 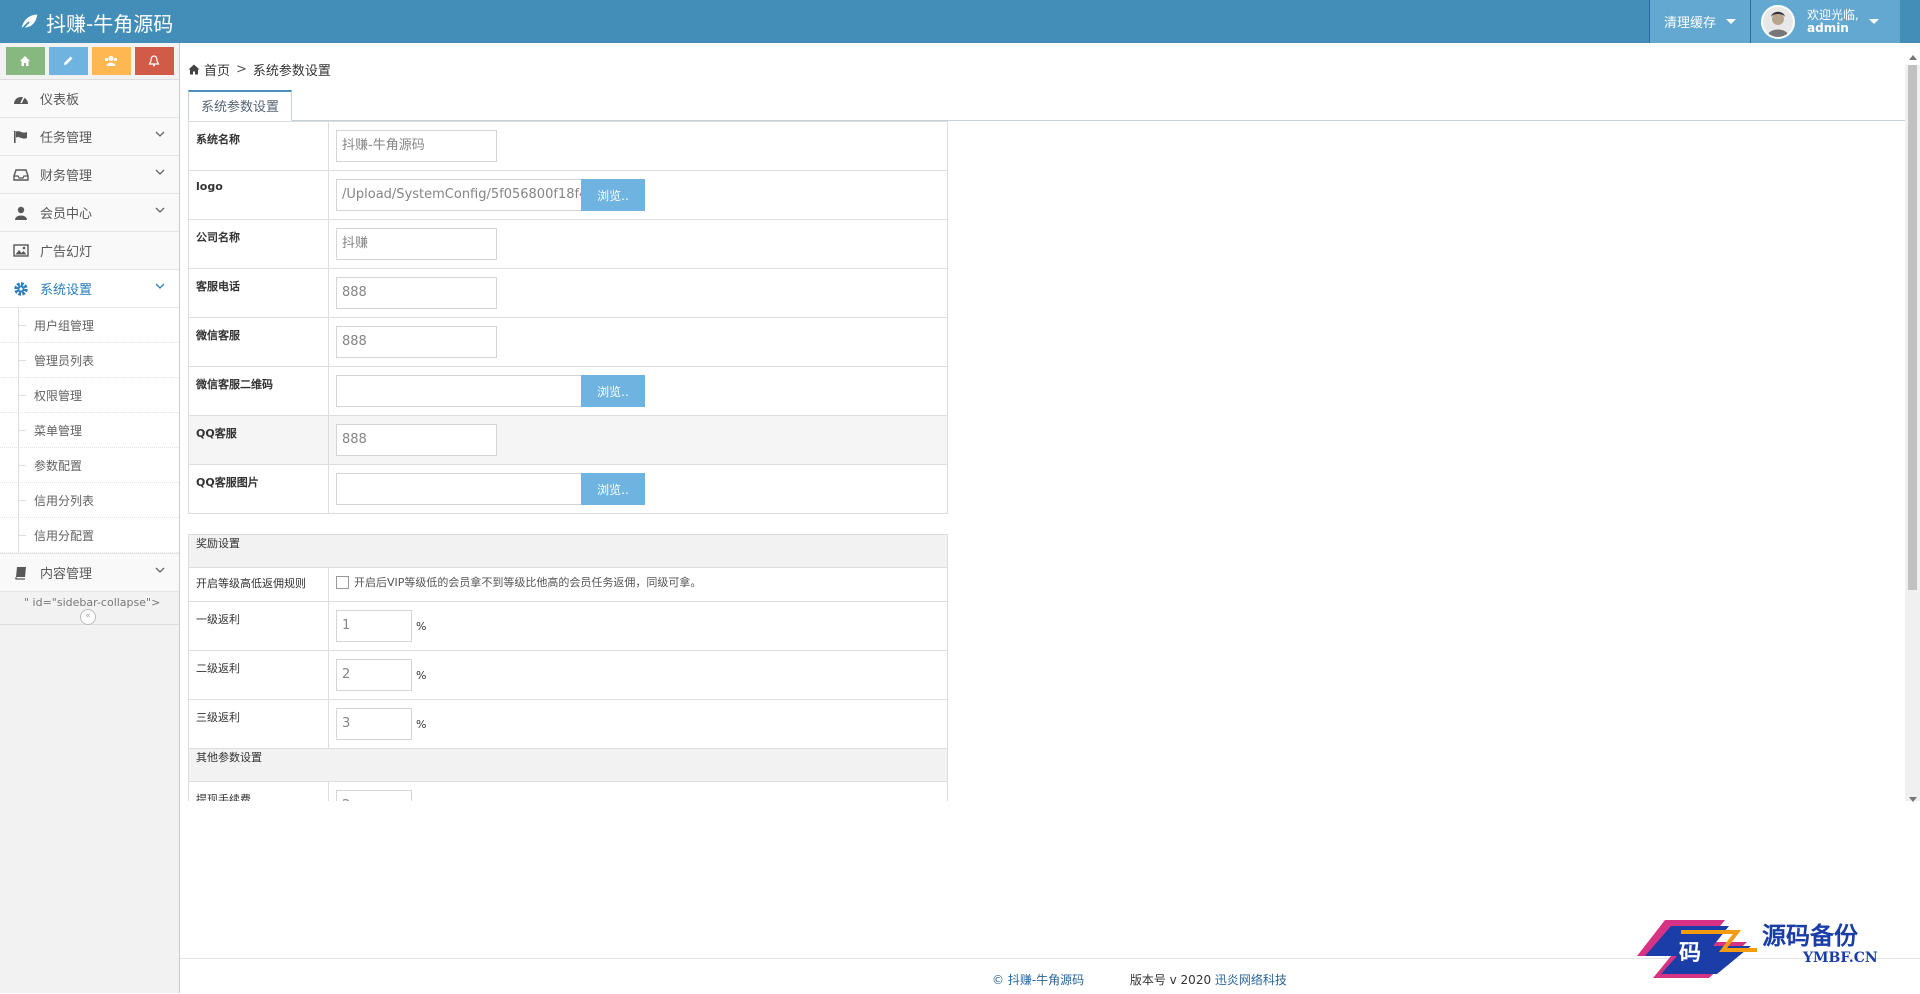 I want to click on sidebar-subitem-credit-list: 信用分列表, so click(x=89, y=500).